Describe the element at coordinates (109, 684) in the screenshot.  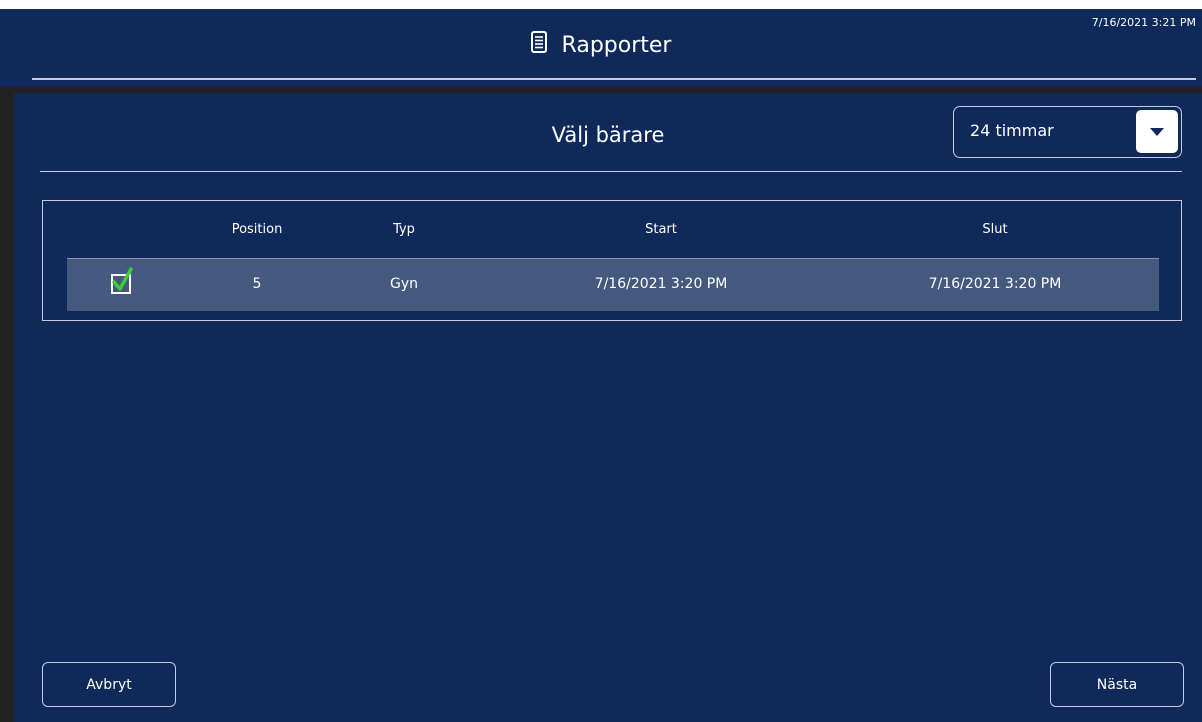
I see `cancel-button: Avbryt` at that location.